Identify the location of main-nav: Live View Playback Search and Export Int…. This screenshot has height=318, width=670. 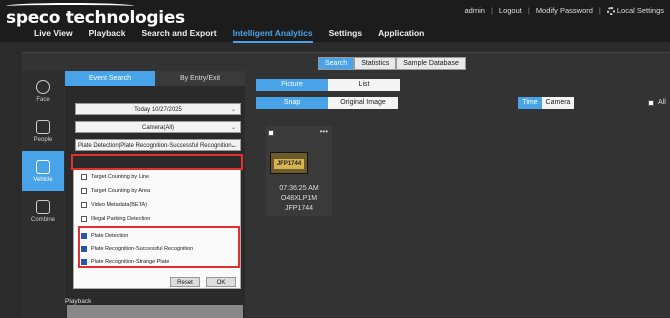
(229, 35).